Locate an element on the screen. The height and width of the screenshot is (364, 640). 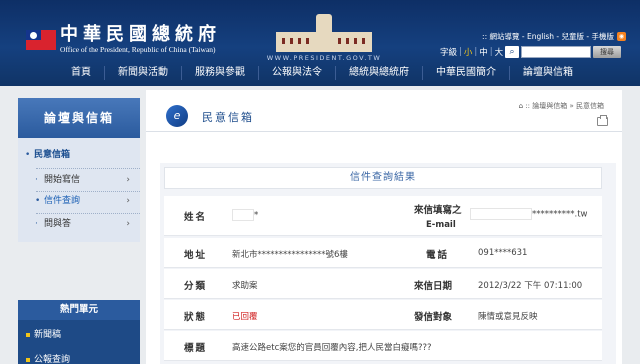
phone-value: 091****631 is located at coordinates (503, 253).